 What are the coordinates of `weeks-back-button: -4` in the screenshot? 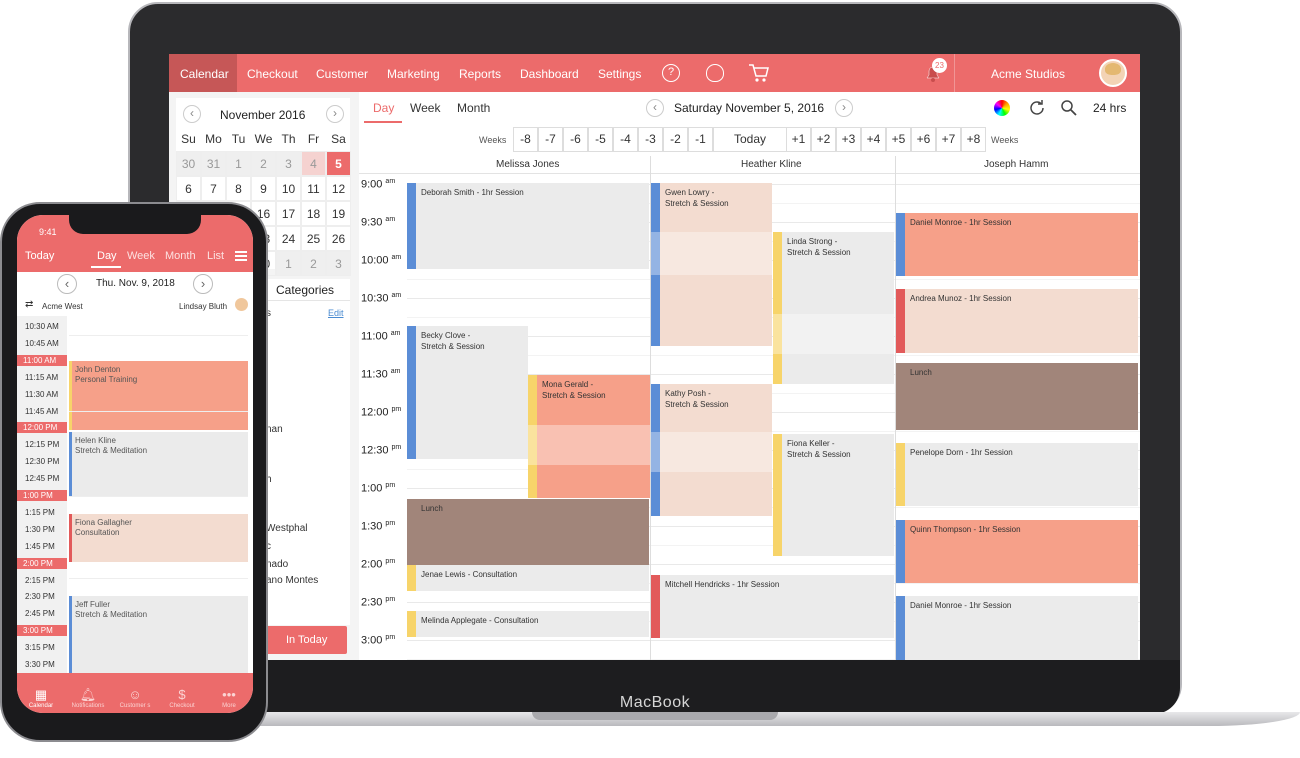 It's located at (625, 139).